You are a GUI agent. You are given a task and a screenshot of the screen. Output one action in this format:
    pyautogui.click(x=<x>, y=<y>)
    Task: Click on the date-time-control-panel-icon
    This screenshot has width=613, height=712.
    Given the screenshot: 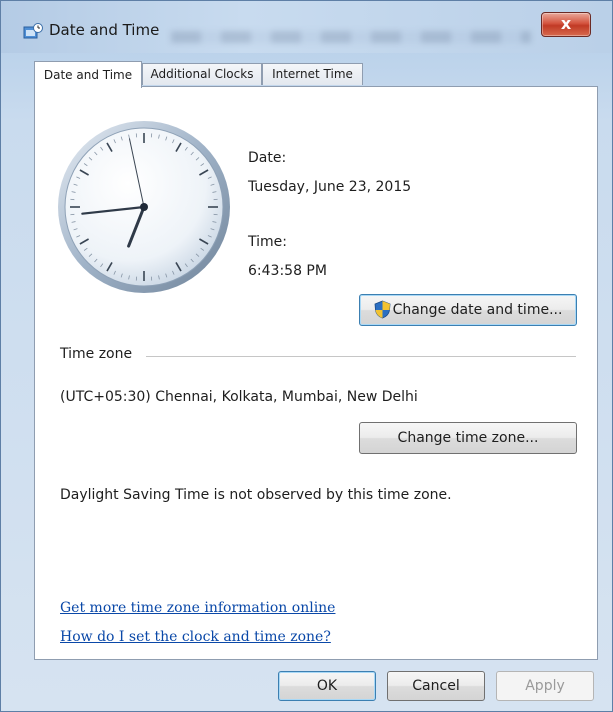 What is the action you would take?
    pyautogui.click(x=33, y=31)
    